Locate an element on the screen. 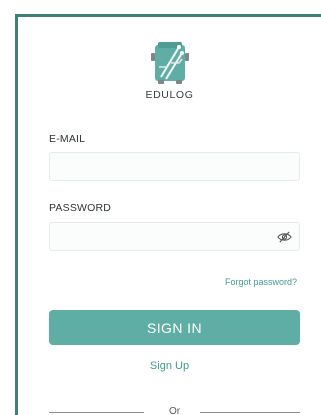  brand-name: EDULOG is located at coordinates (169, 95).